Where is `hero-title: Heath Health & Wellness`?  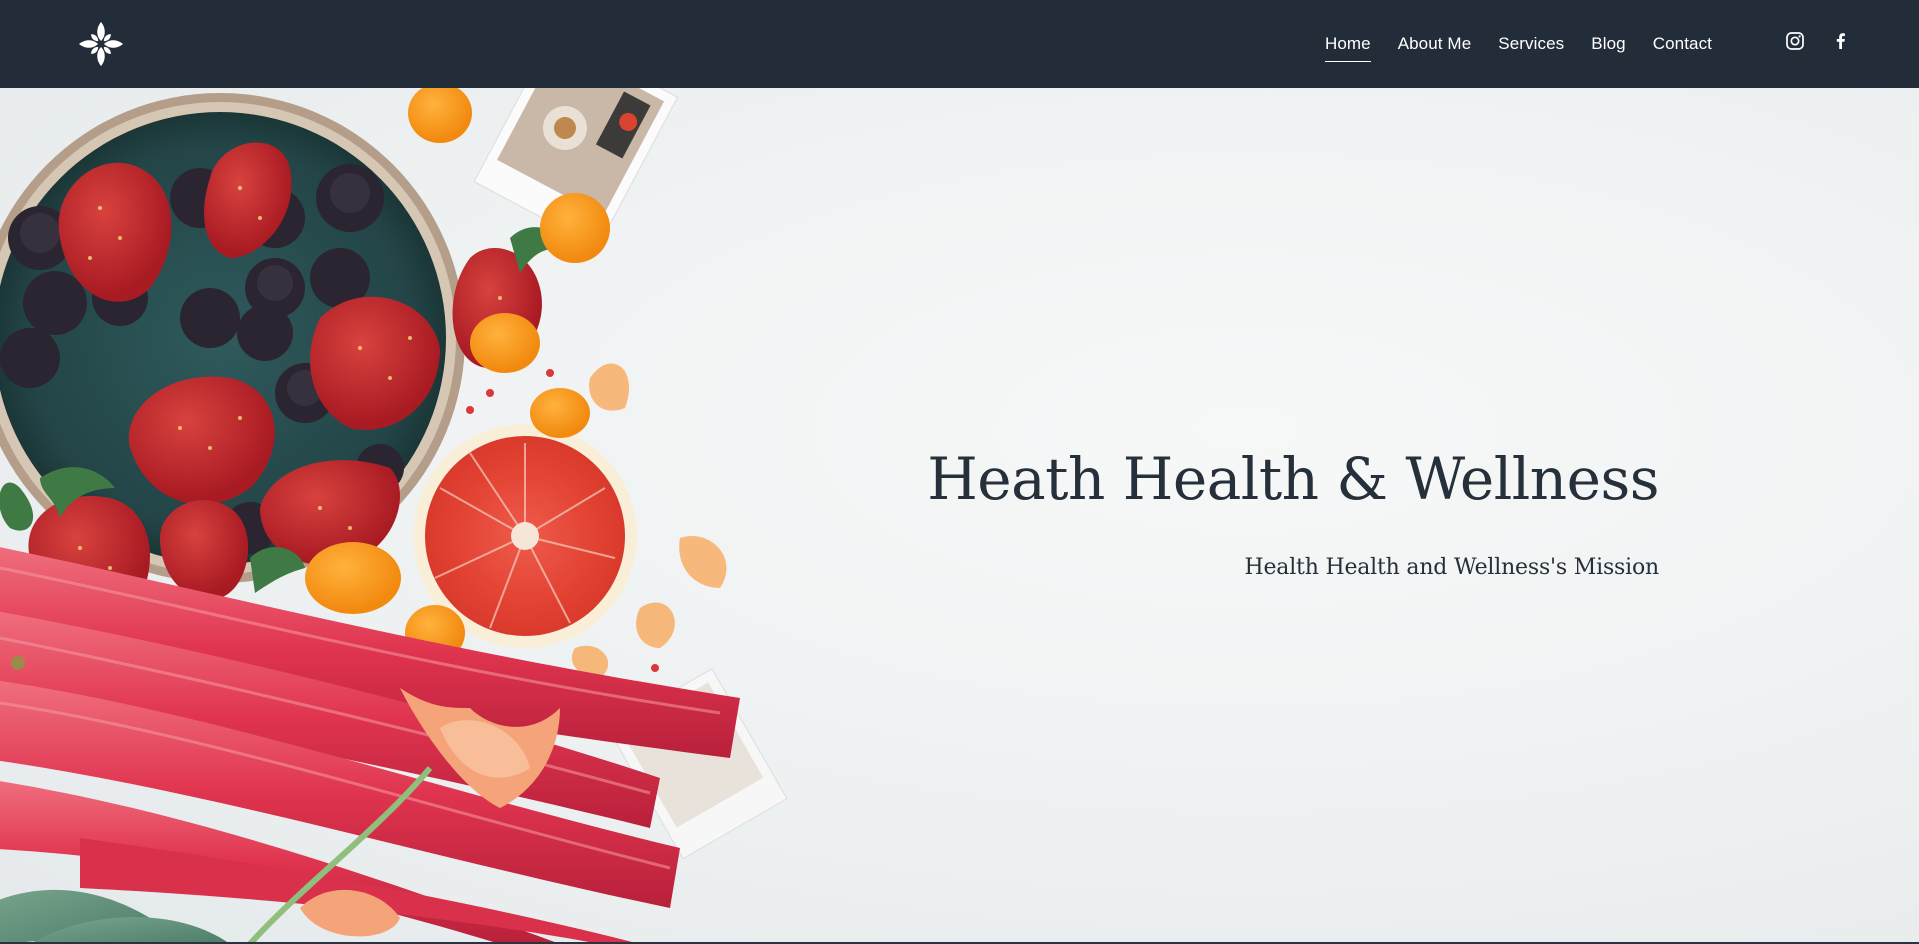 hero-title: Heath Health & Wellness is located at coordinates (1293, 479).